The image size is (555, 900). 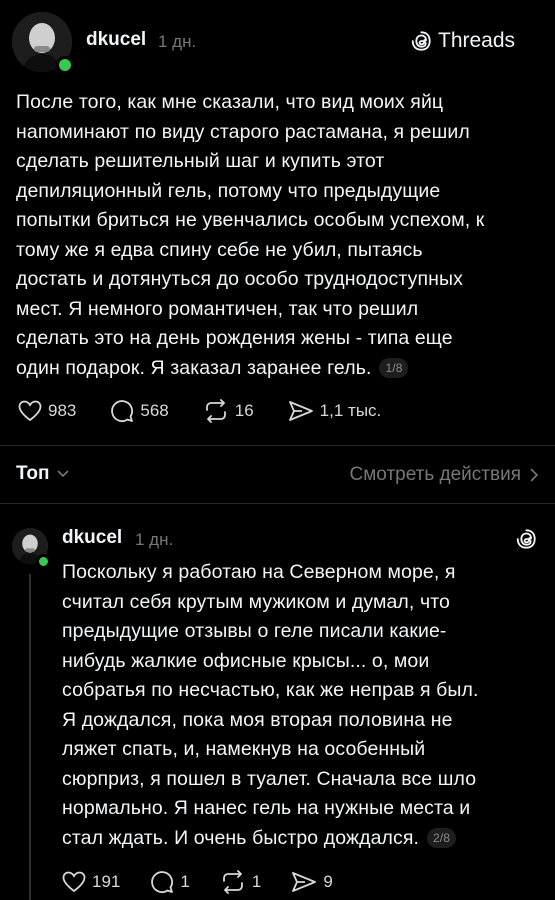 What do you see at coordinates (185, 881) in the screenshot?
I see `reply-count: 1` at bounding box center [185, 881].